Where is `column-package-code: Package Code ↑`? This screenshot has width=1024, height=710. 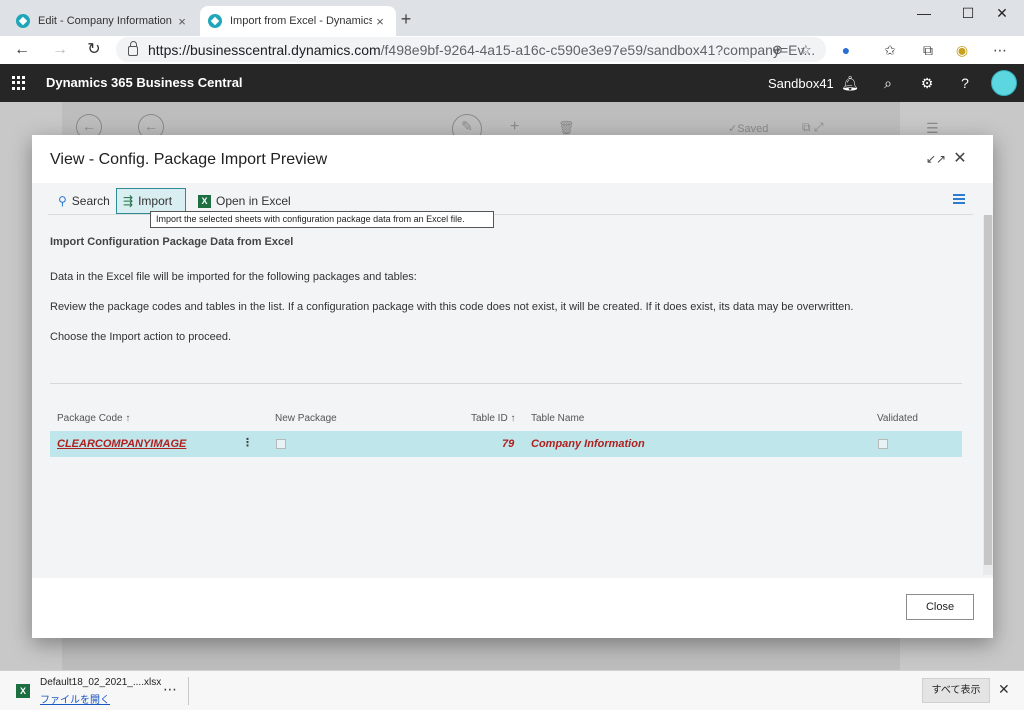
column-package-code: Package Code ↑ is located at coordinates (93, 418).